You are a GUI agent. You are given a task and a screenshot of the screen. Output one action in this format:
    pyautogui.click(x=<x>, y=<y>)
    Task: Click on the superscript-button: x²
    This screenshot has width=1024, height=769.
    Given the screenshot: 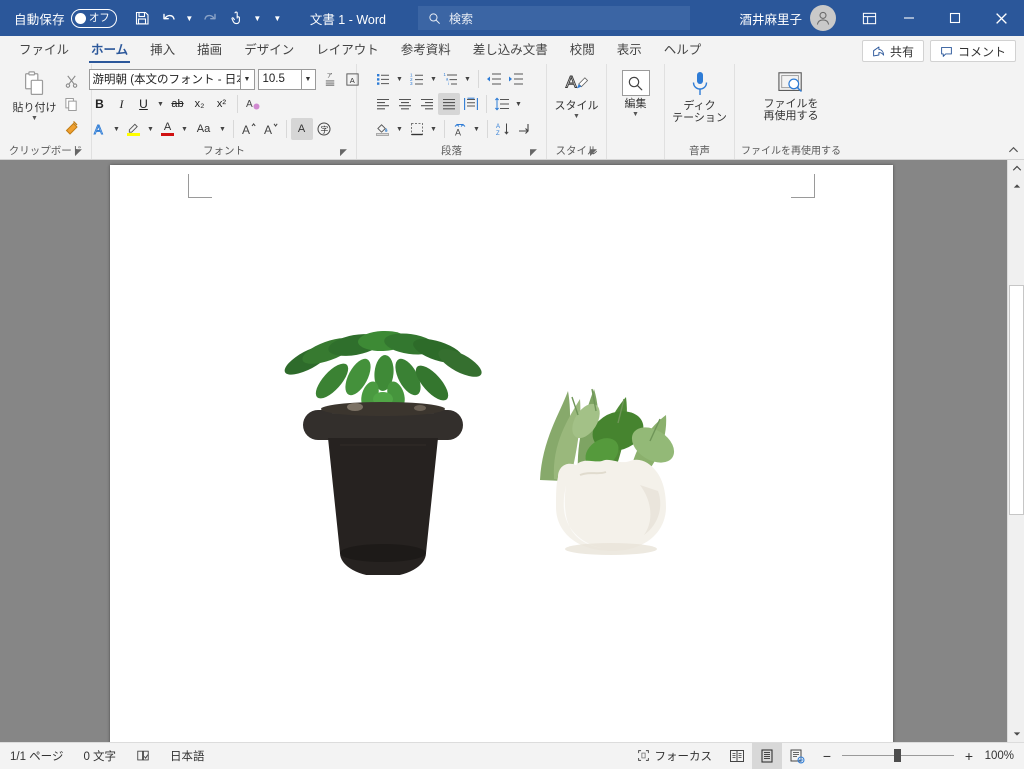 What is the action you would take?
    pyautogui.click(x=222, y=104)
    